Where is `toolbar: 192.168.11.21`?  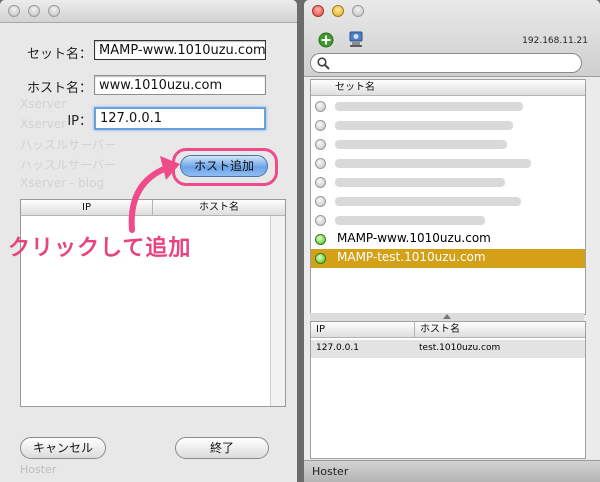
toolbar: 192.168.11.21 is located at coordinates (452, 38).